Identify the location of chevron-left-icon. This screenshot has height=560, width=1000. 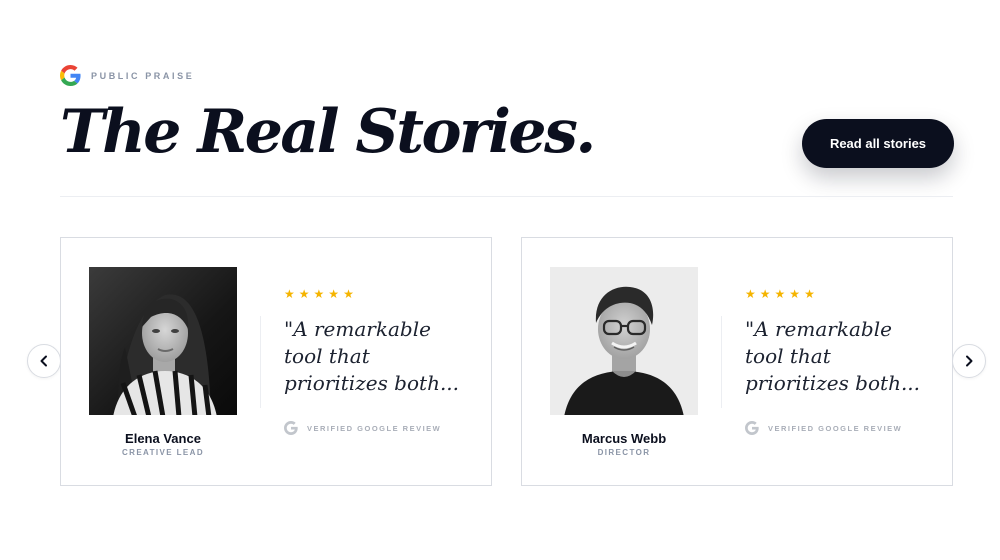
(43, 361).